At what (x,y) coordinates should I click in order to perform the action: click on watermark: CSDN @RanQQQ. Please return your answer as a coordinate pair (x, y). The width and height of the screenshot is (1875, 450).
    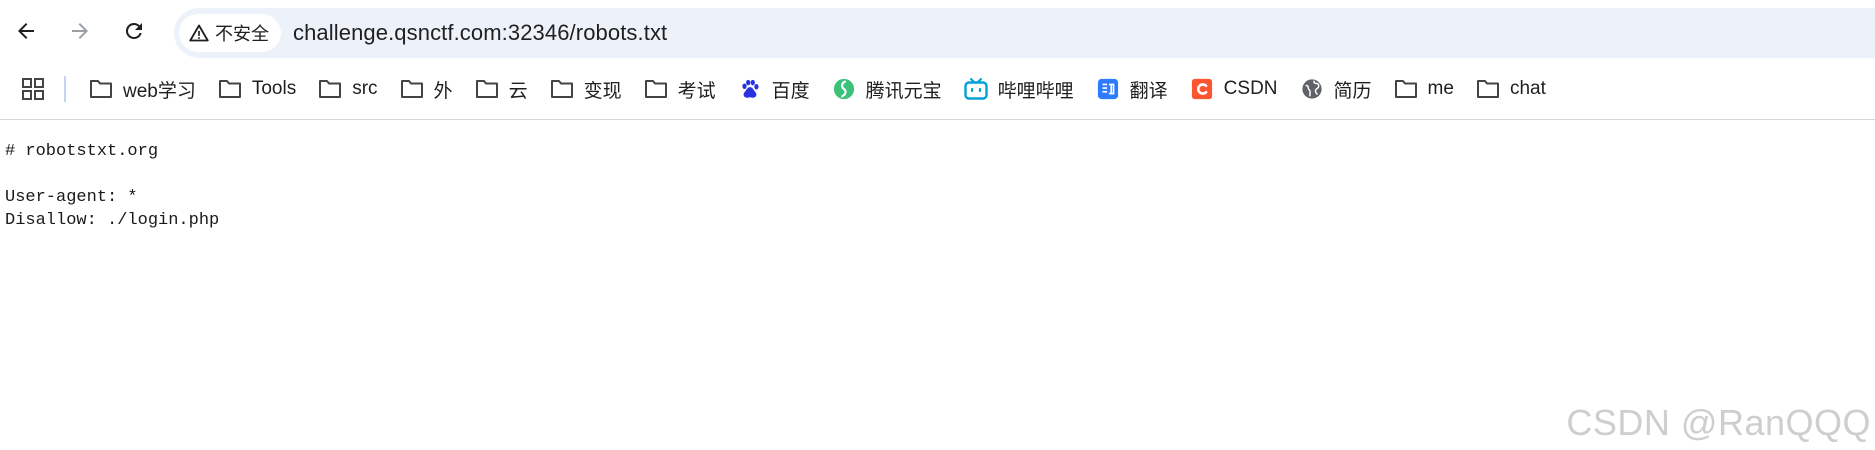
    Looking at the image, I should click on (1718, 422).